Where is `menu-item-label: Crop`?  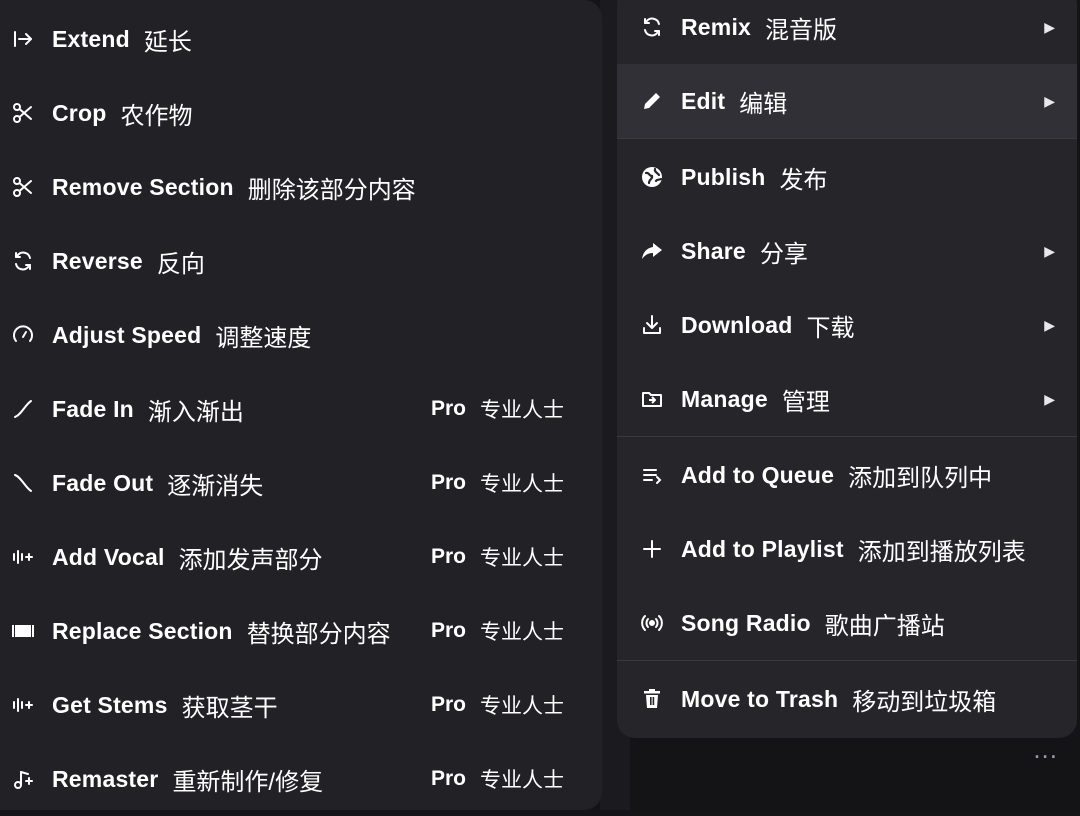
menu-item-label: Crop is located at coordinates (79, 112).